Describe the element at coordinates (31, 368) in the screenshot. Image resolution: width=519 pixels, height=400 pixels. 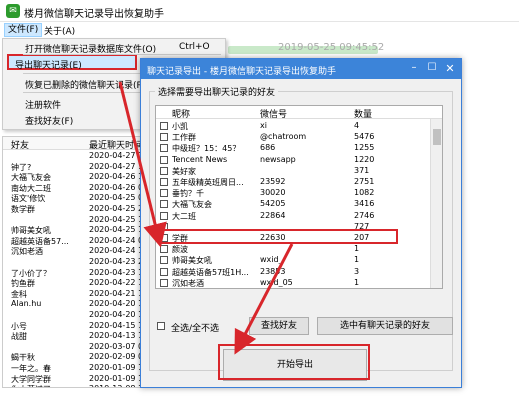
I see `row-name: 一年之。春` at that location.